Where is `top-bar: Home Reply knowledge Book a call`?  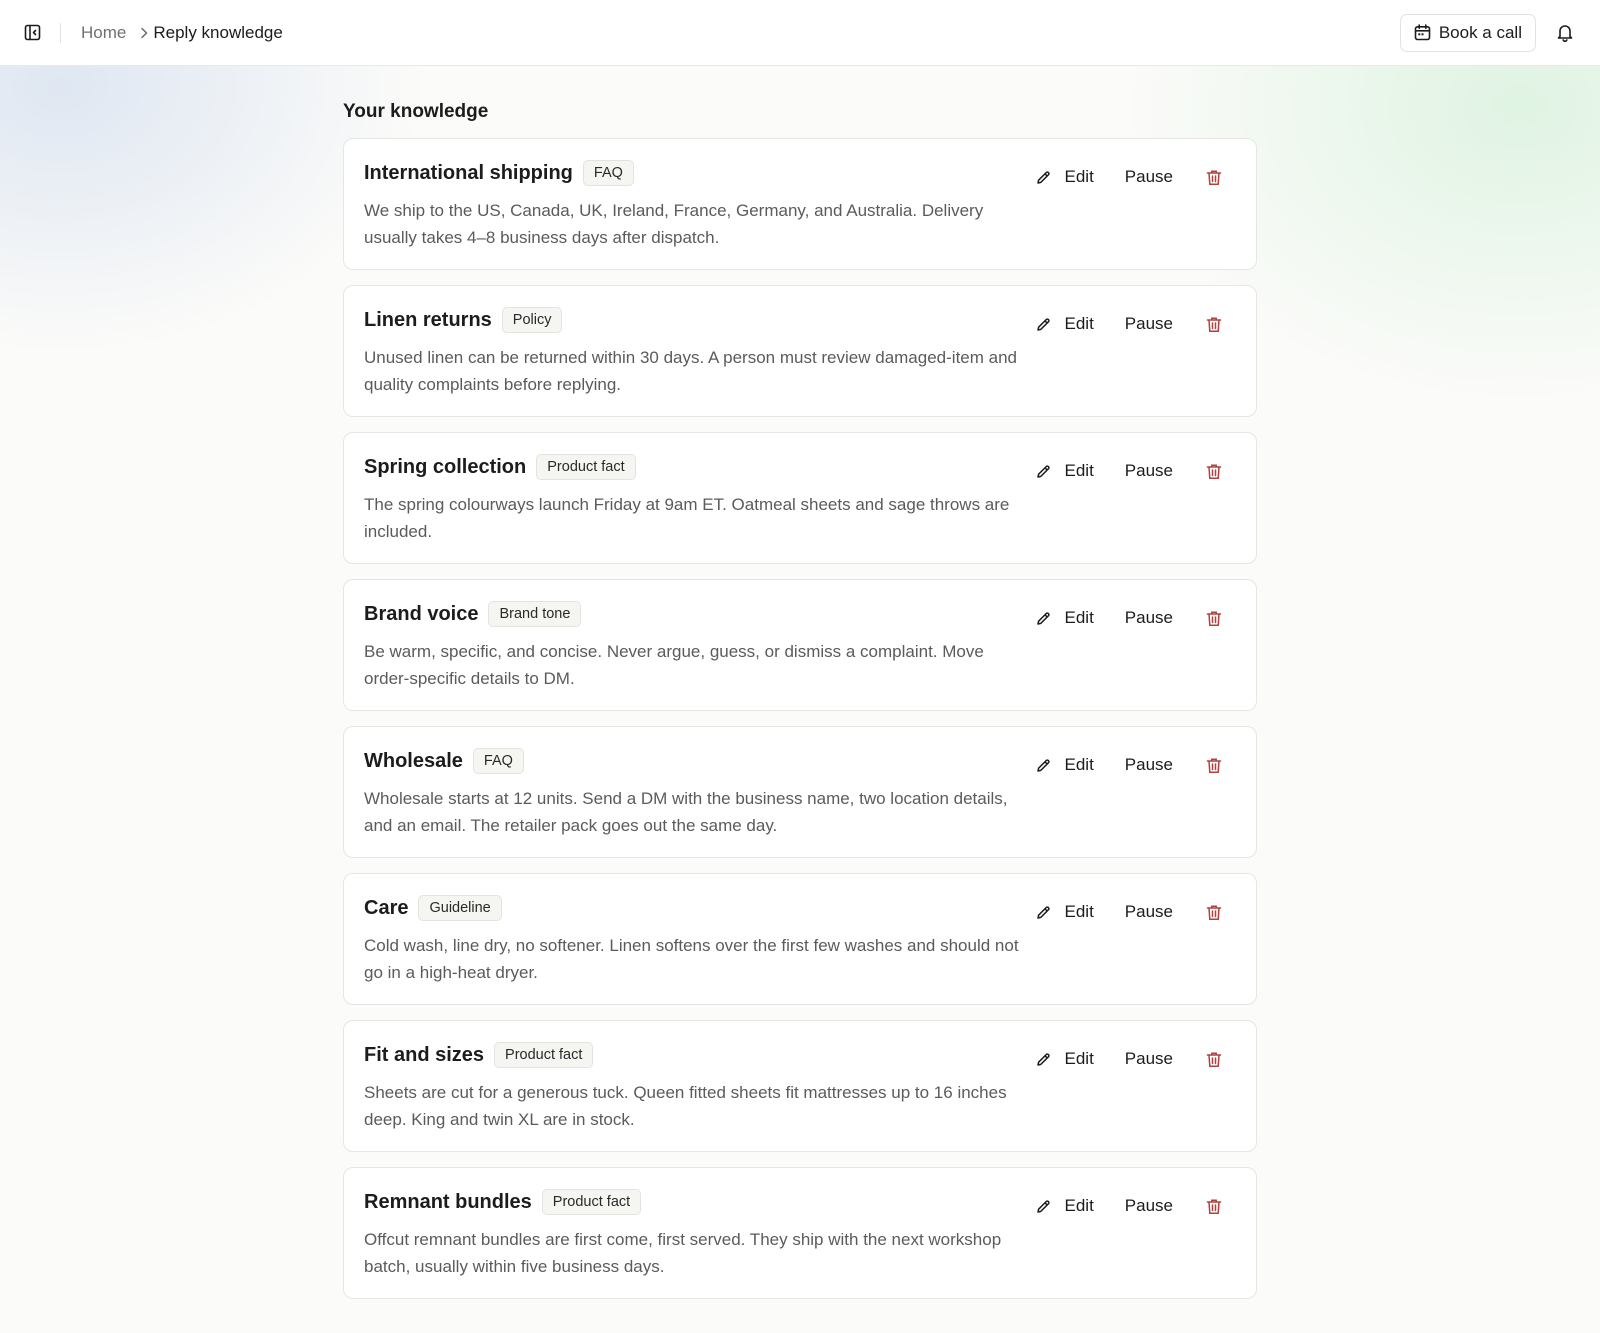 top-bar: Home Reply knowledge Book a call is located at coordinates (800, 33).